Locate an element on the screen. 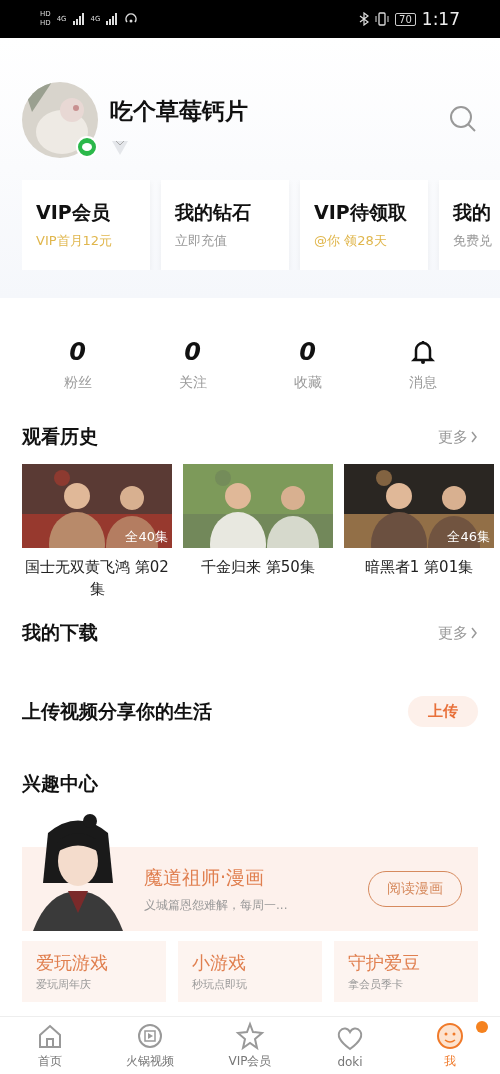 The image size is (500, 1074). card-title: VIP会员 is located at coordinates (73, 212).